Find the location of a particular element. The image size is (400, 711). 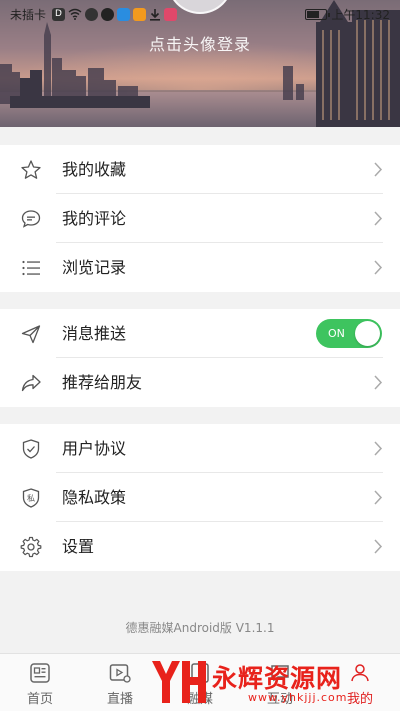

toggle-state-label: ON is located at coordinates (336, 333).